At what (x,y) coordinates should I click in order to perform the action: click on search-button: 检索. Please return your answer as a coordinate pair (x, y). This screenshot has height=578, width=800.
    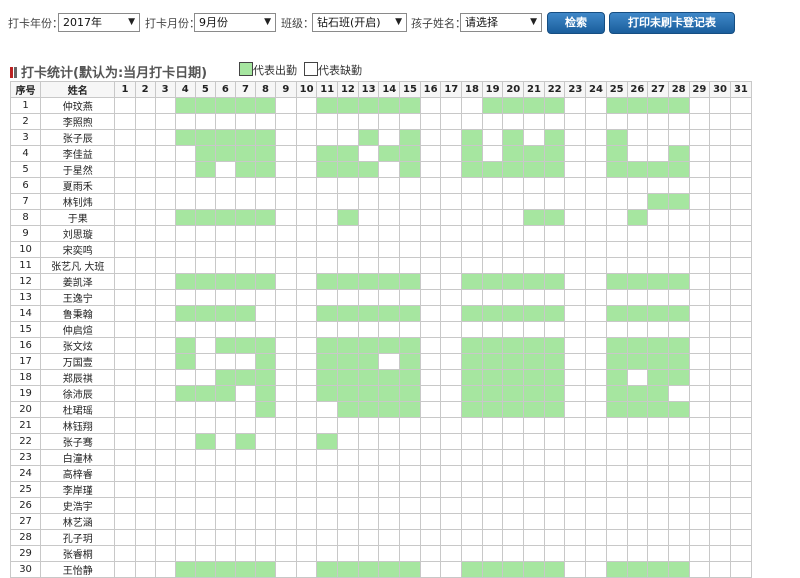
    Looking at the image, I should click on (576, 23).